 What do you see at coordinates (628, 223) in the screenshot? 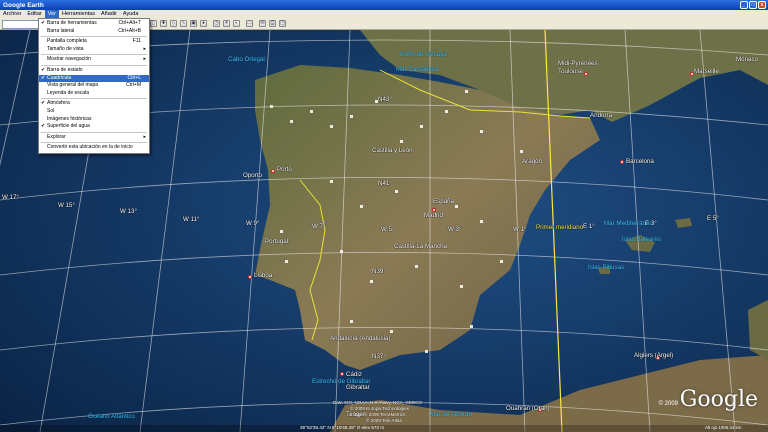
I see `sea-label: Mar Mediterráneo` at bounding box center [628, 223].